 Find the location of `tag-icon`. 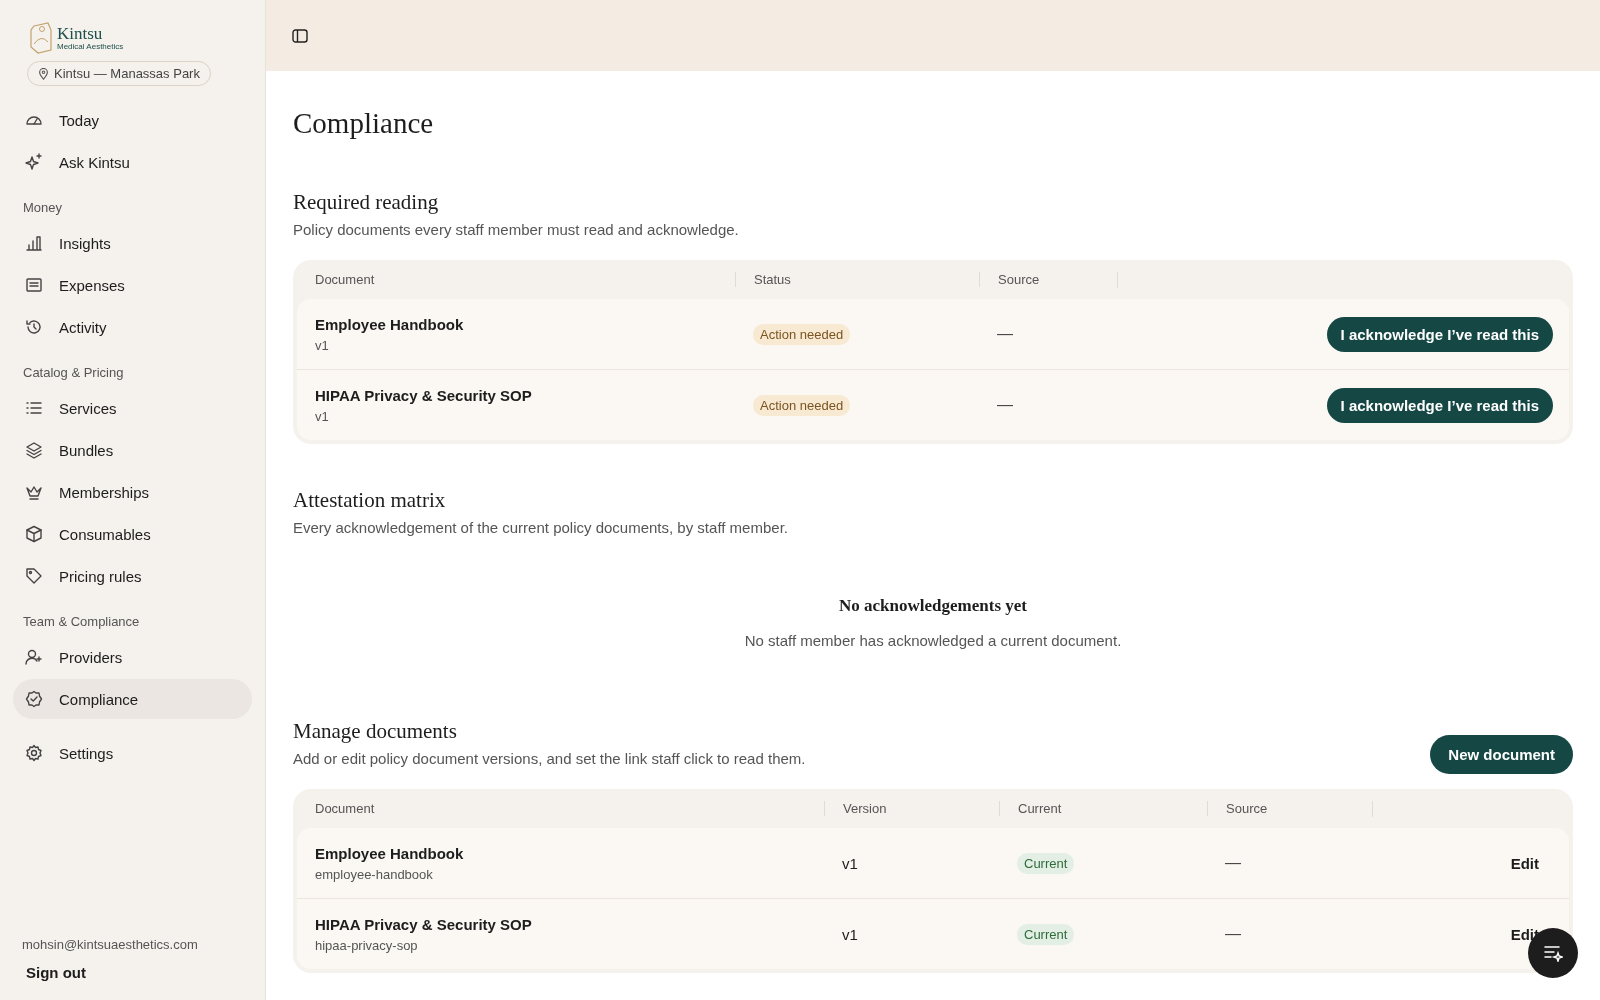

tag-icon is located at coordinates (34, 576).